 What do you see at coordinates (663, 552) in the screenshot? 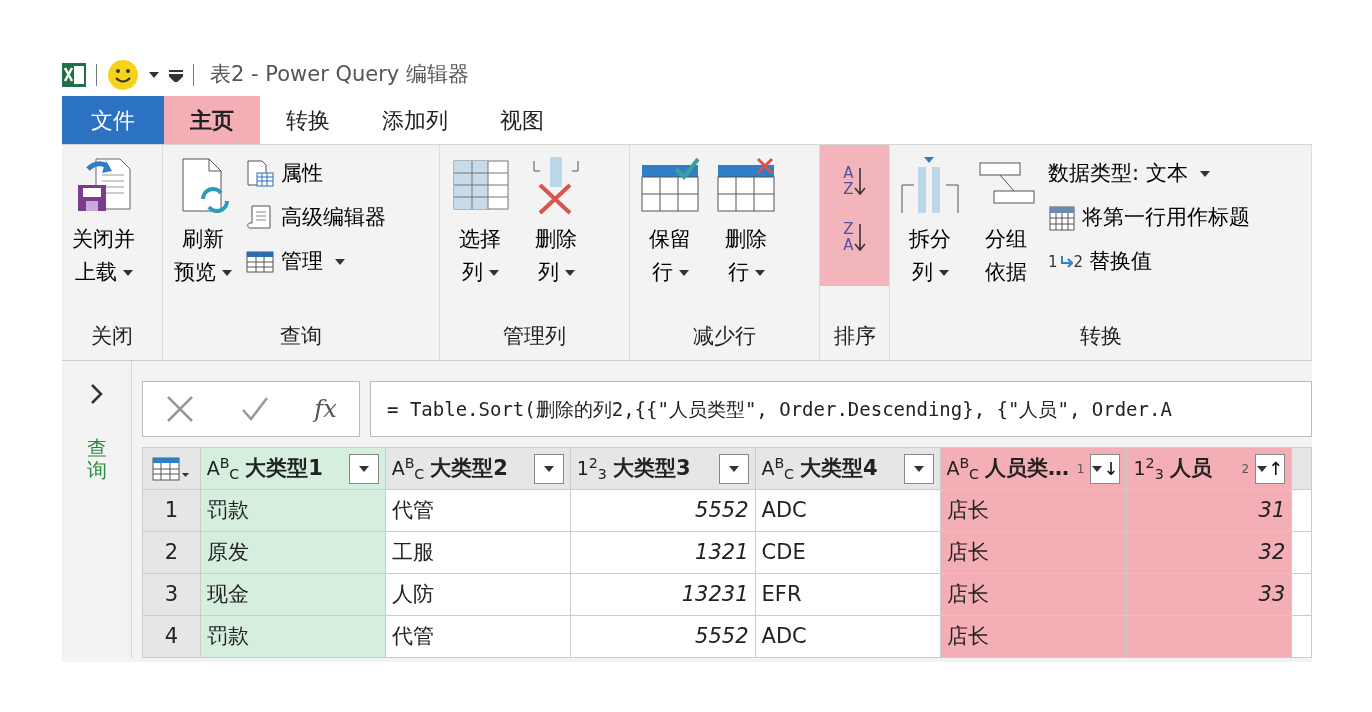
I see `table-cell: 1321` at bounding box center [663, 552].